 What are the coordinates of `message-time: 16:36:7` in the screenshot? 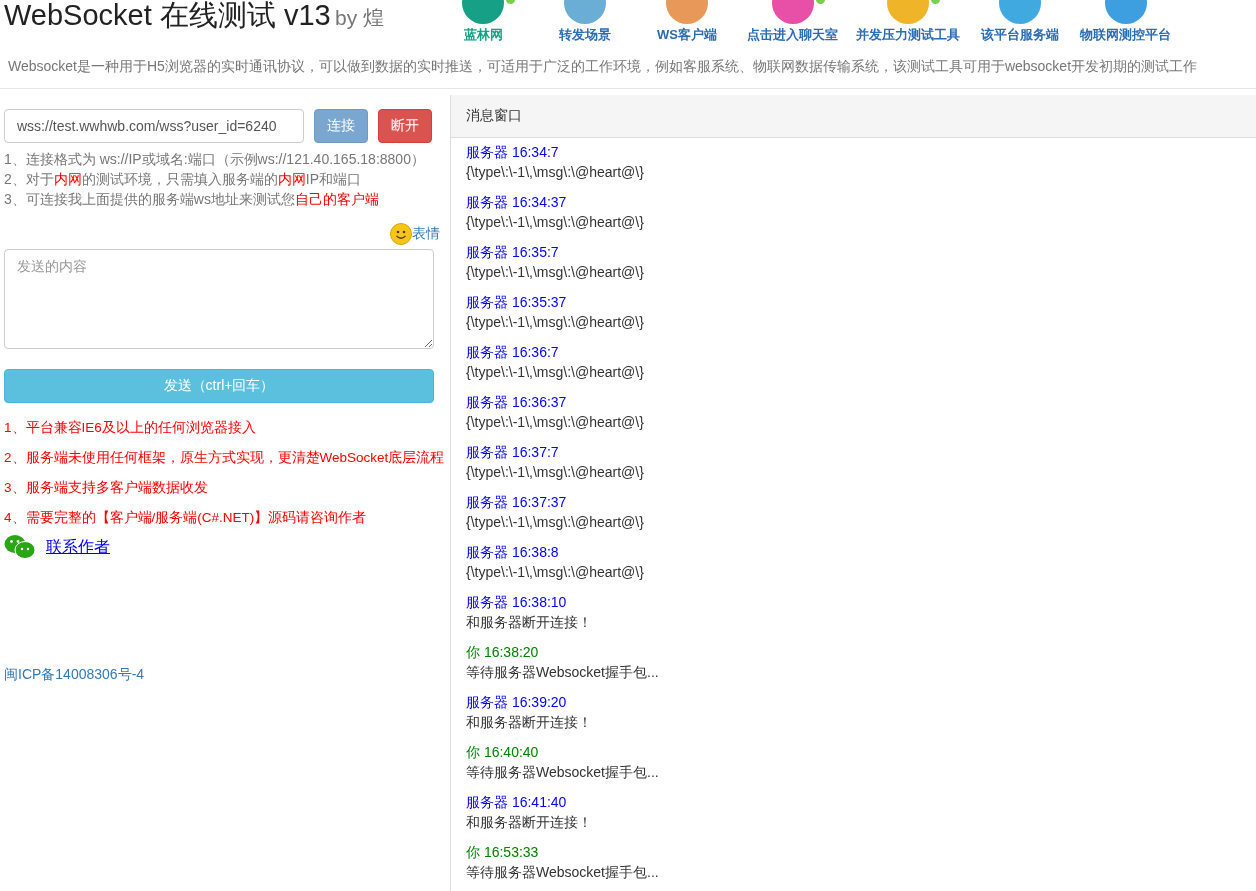 It's located at (535, 352).